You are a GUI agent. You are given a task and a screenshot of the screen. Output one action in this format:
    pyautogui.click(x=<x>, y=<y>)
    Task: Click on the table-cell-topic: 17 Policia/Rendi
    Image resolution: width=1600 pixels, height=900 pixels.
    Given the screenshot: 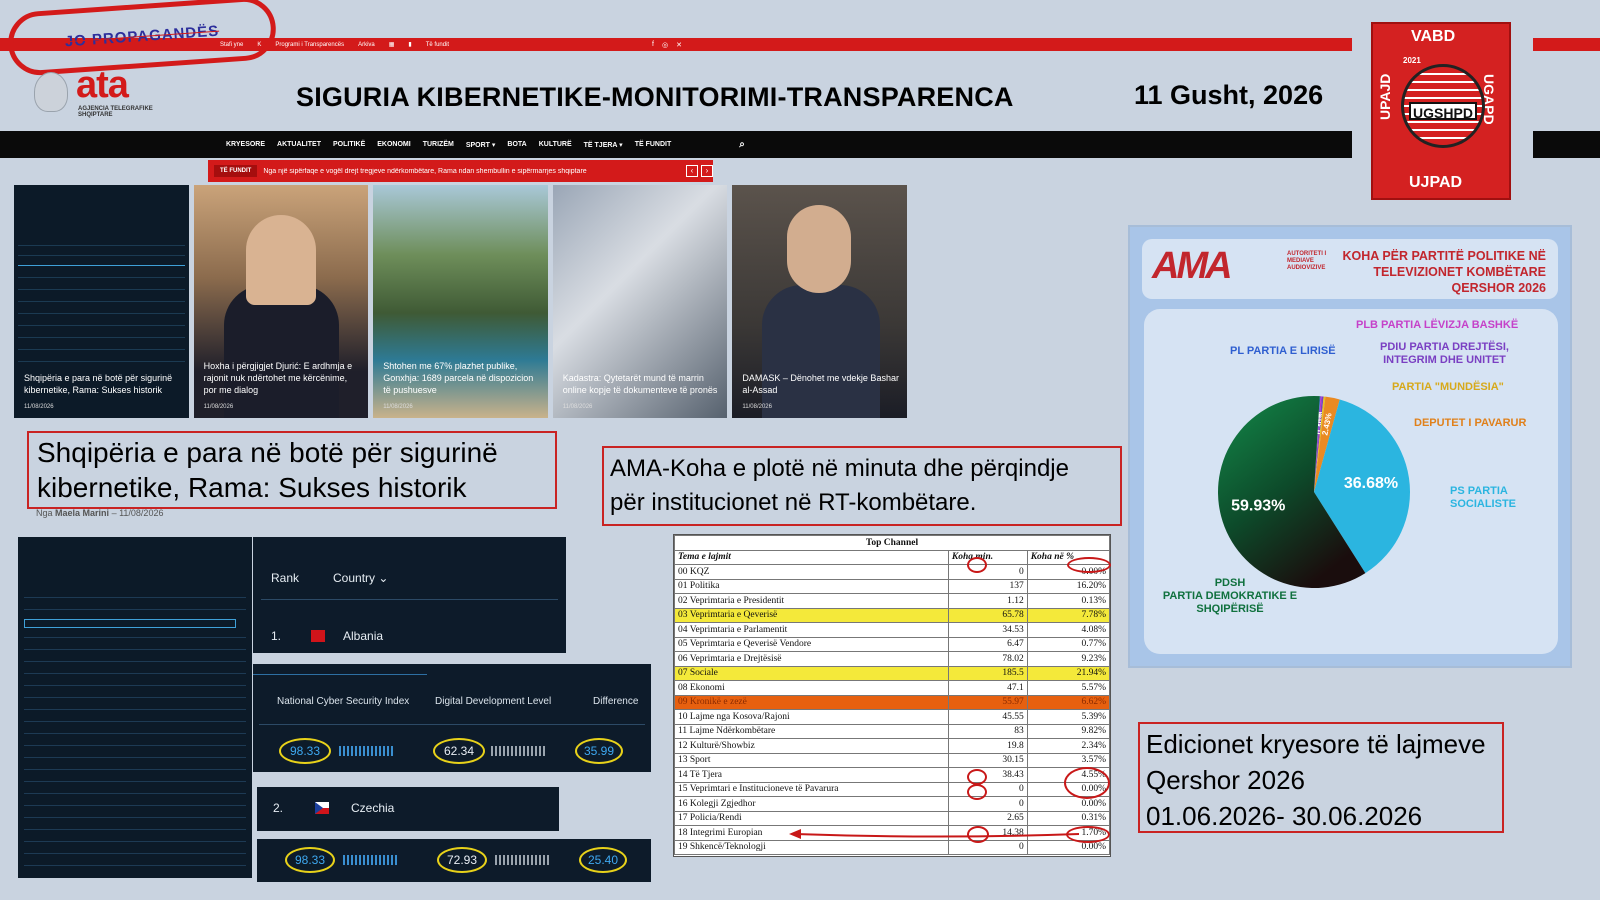 What is the action you would take?
    pyautogui.click(x=811, y=818)
    